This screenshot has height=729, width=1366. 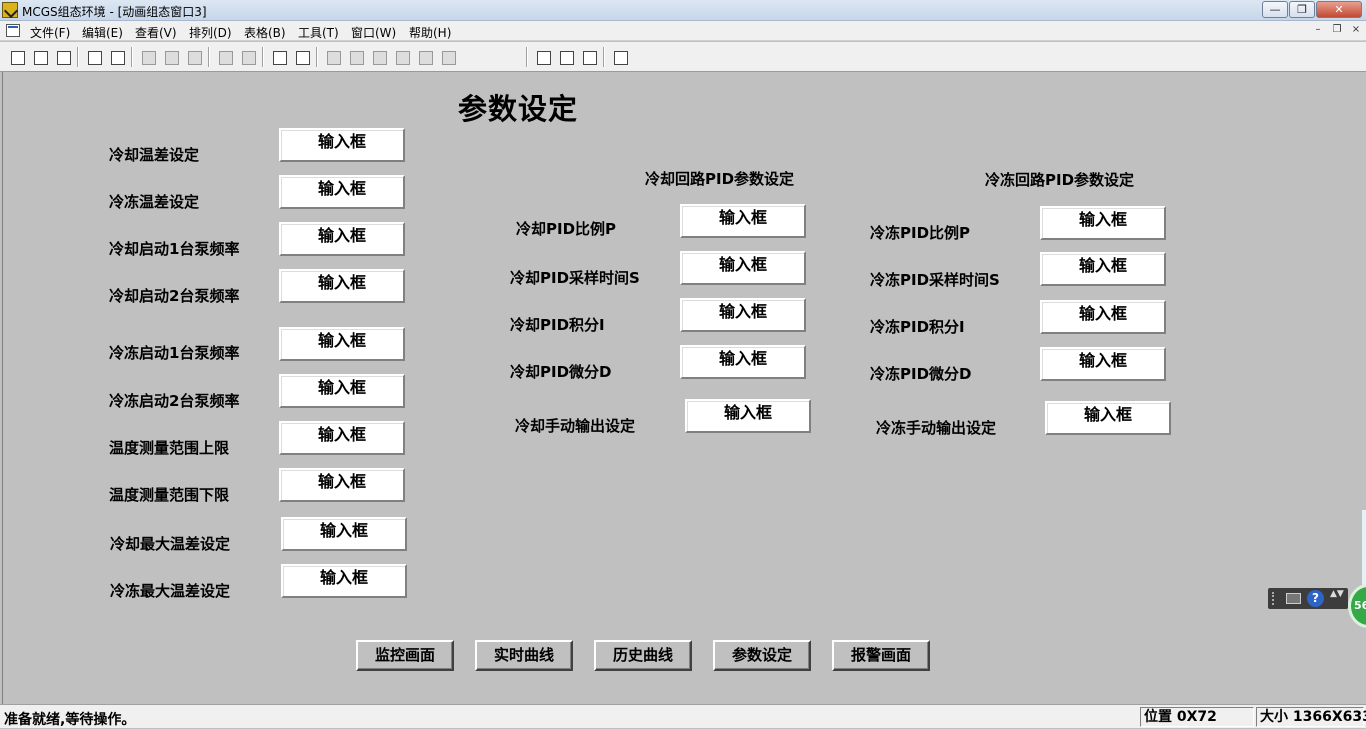 What do you see at coordinates (333, 57) in the screenshot?
I see `draw-icon` at bounding box center [333, 57].